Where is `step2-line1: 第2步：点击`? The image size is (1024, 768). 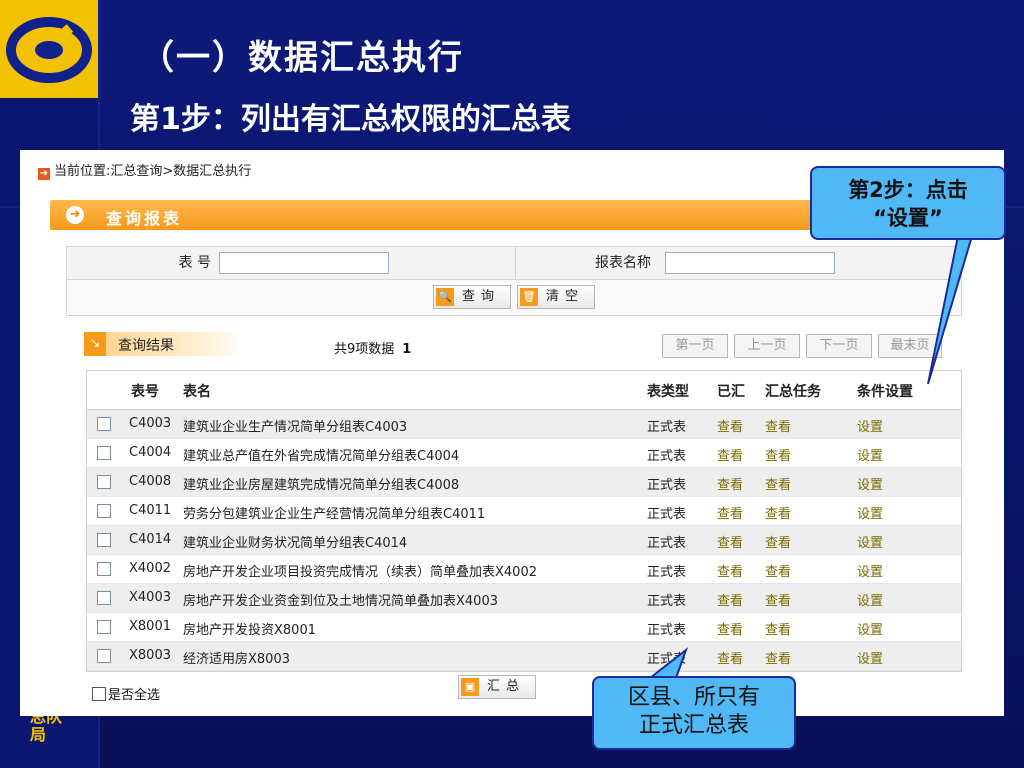 step2-line1: 第2步：点击 is located at coordinates (908, 190).